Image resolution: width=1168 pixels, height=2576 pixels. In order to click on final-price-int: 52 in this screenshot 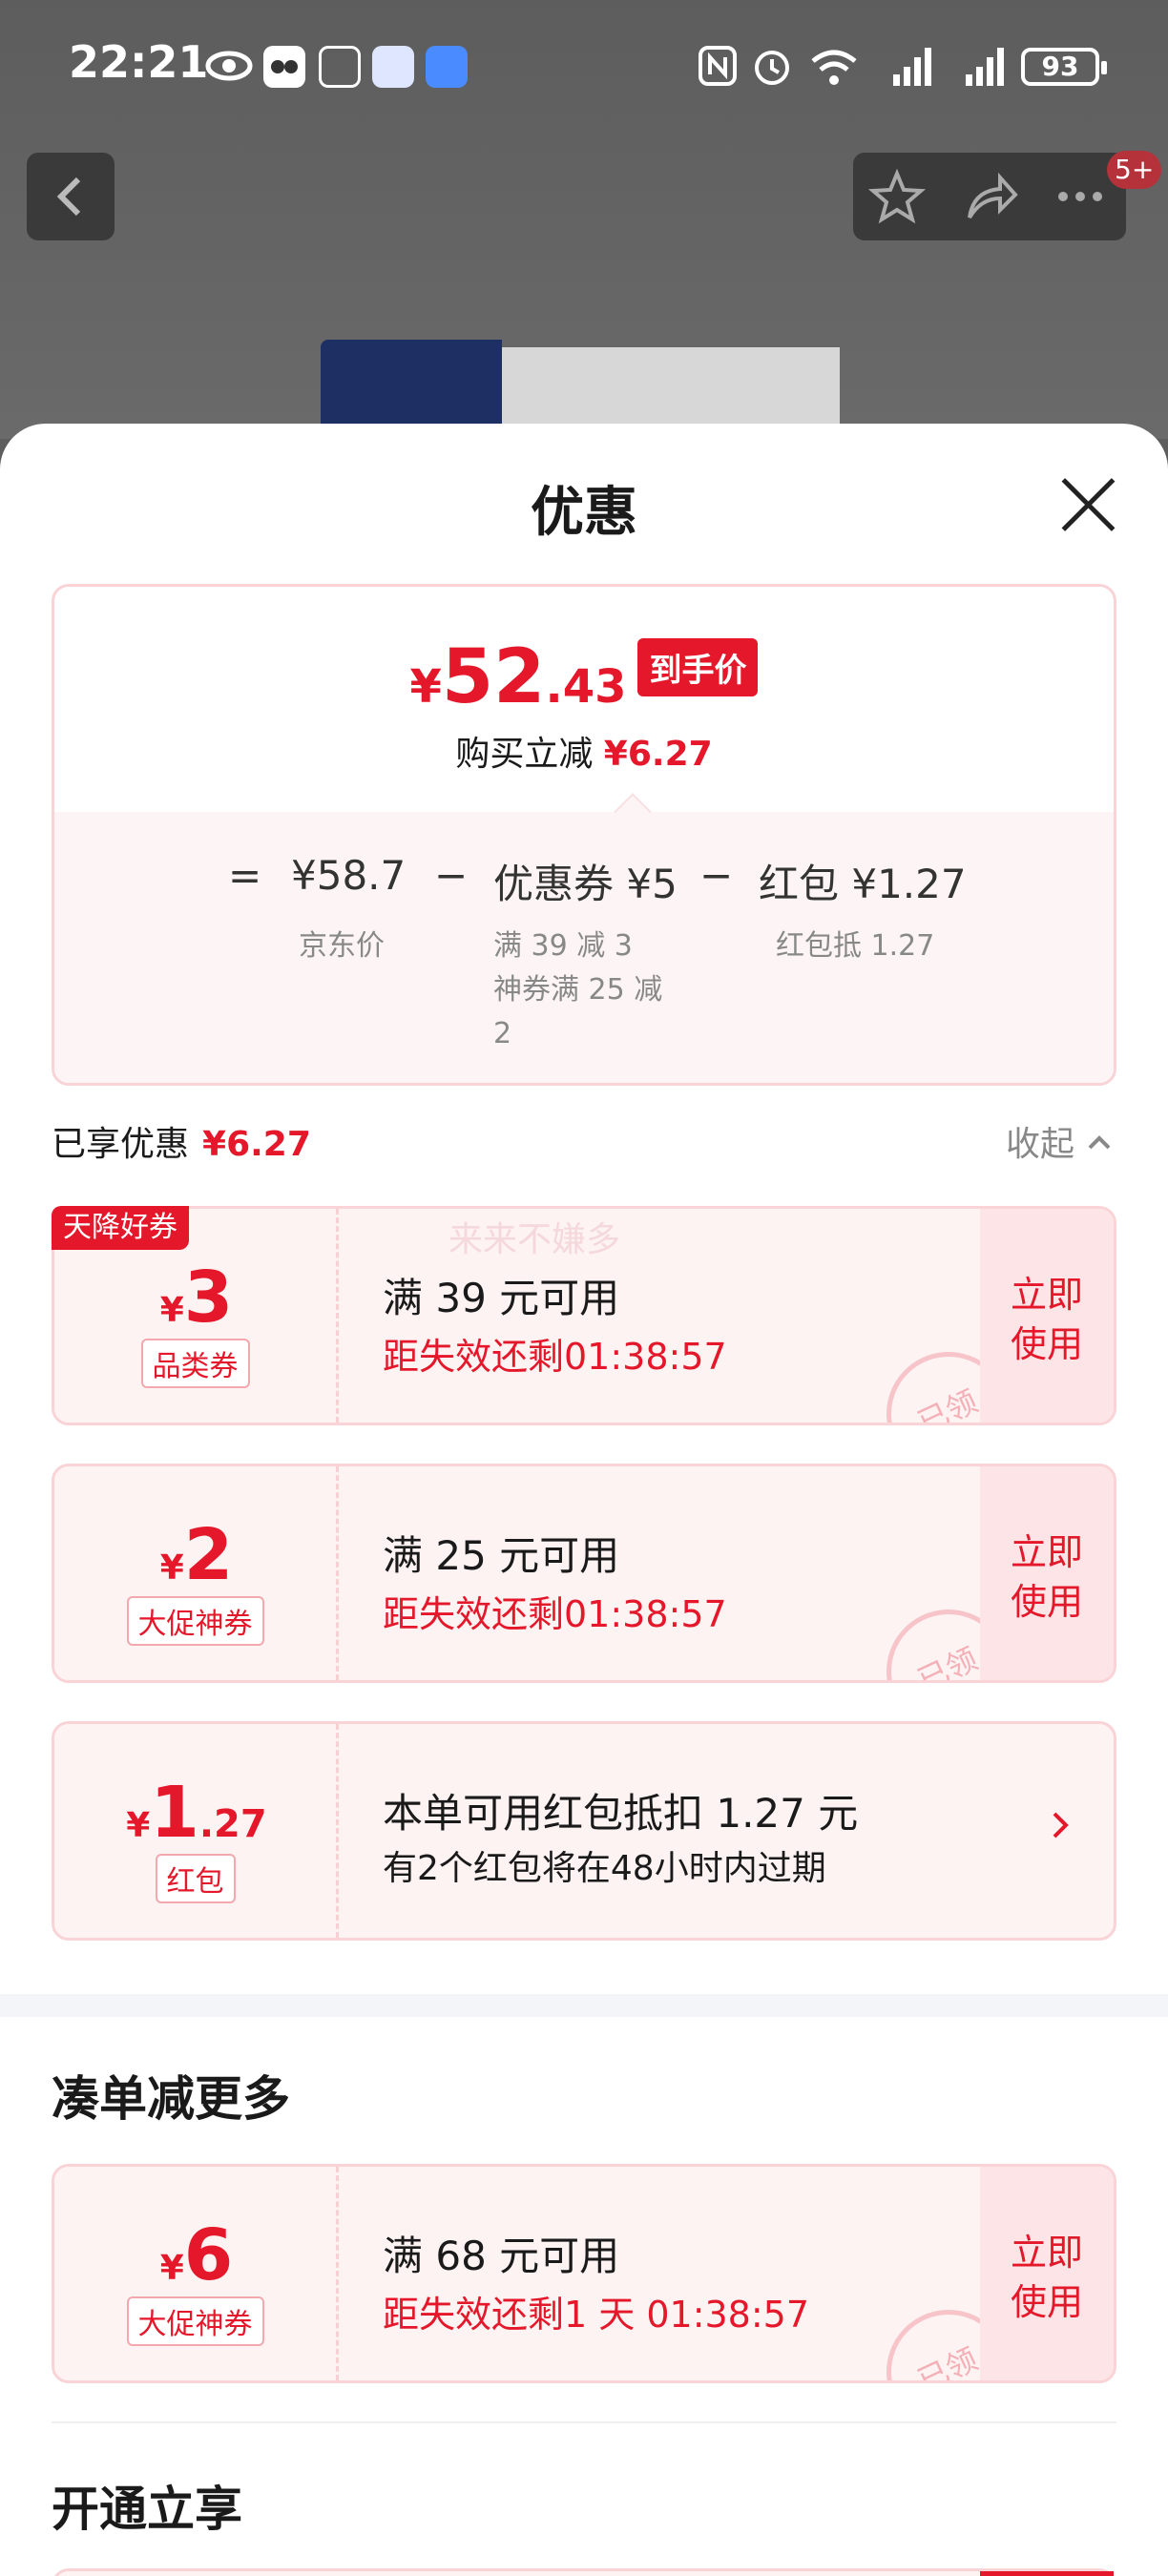, I will do `click(493, 677)`.